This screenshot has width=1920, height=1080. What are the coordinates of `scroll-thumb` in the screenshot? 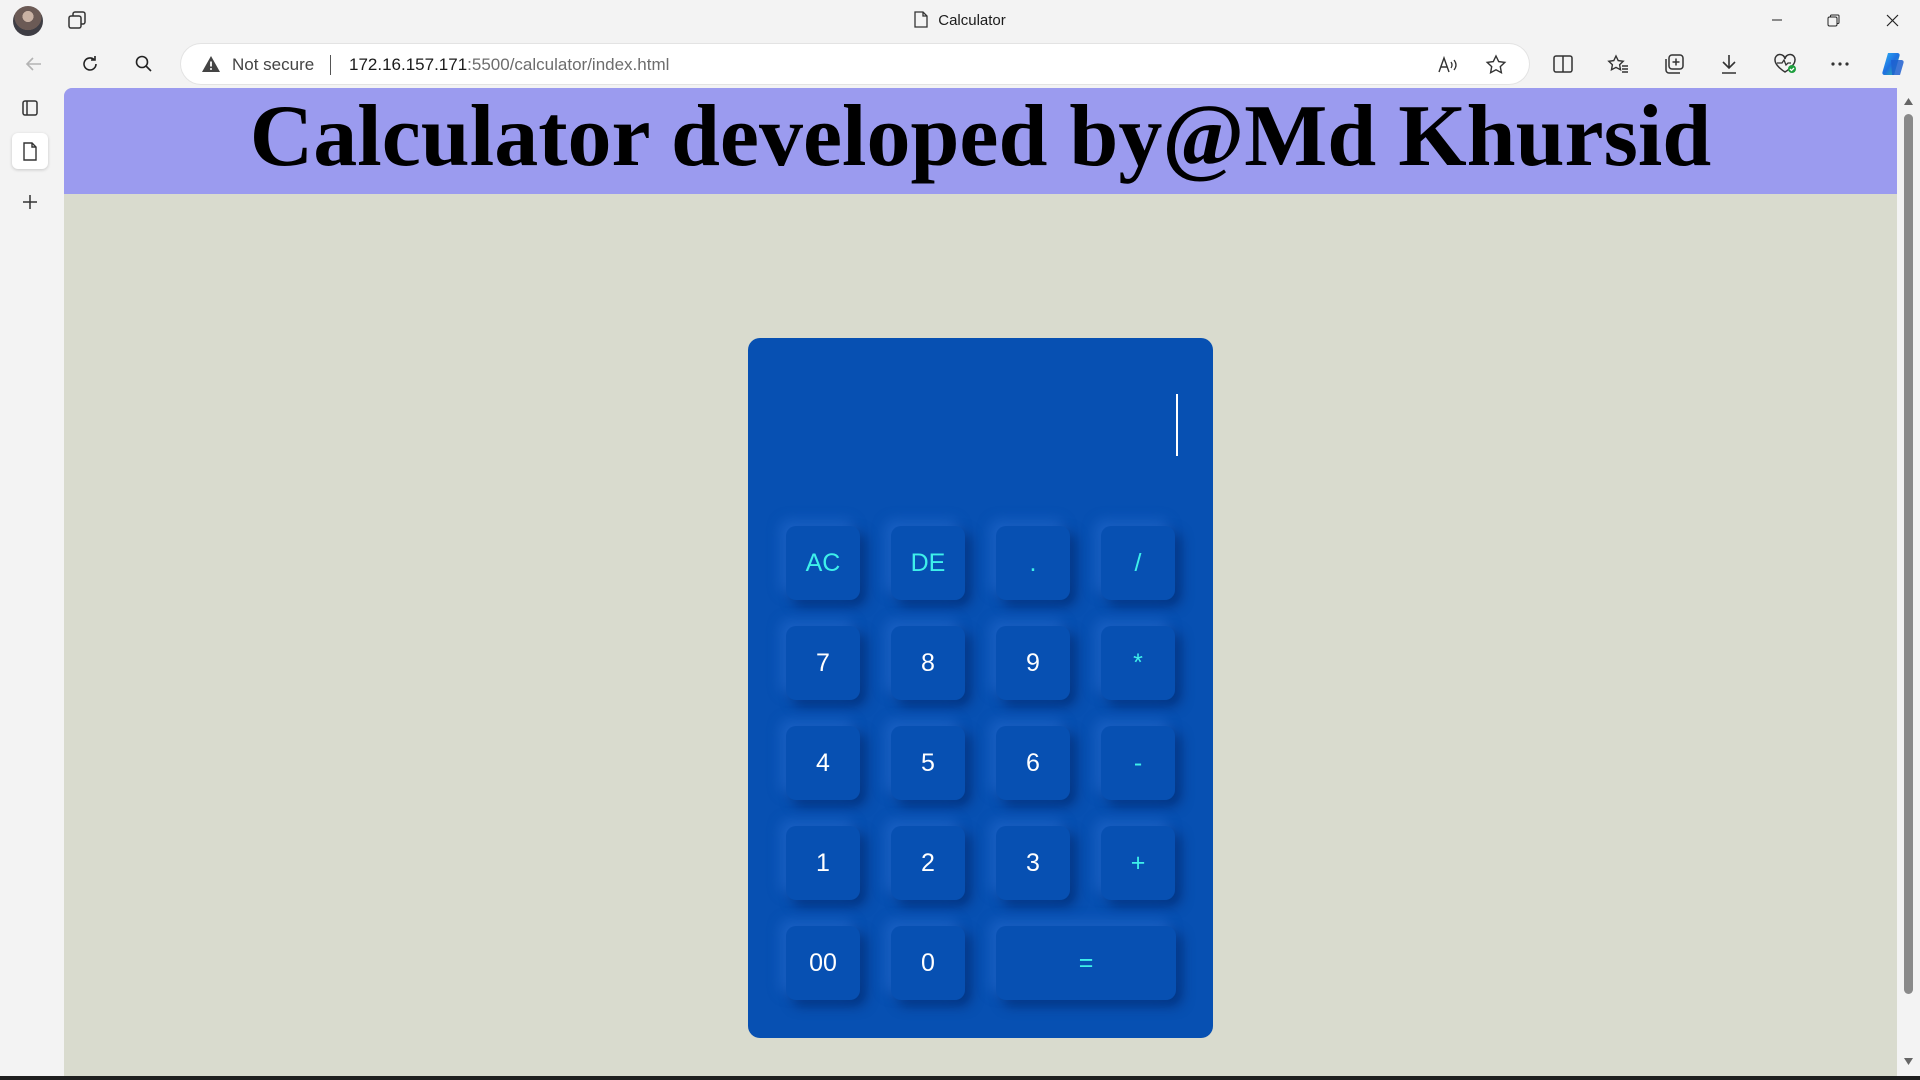 It's located at (1908, 554).